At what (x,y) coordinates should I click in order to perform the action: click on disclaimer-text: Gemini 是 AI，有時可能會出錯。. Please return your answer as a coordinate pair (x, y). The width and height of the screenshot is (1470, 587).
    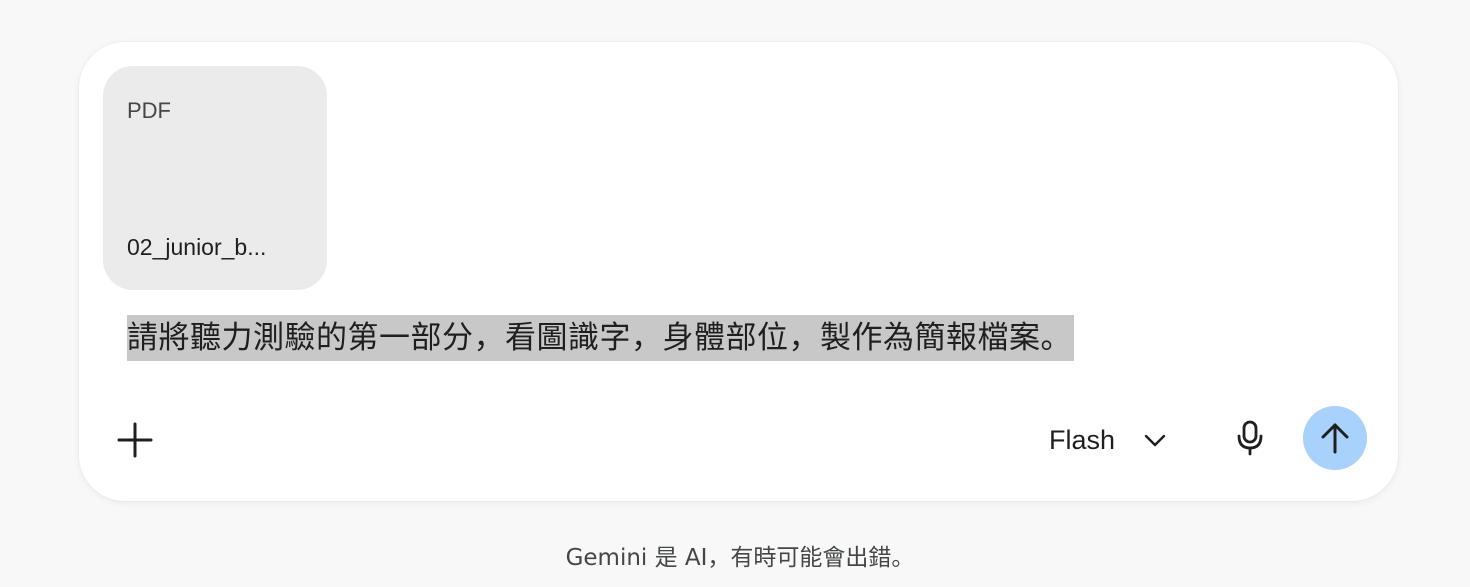
    Looking at the image, I should click on (740, 558).